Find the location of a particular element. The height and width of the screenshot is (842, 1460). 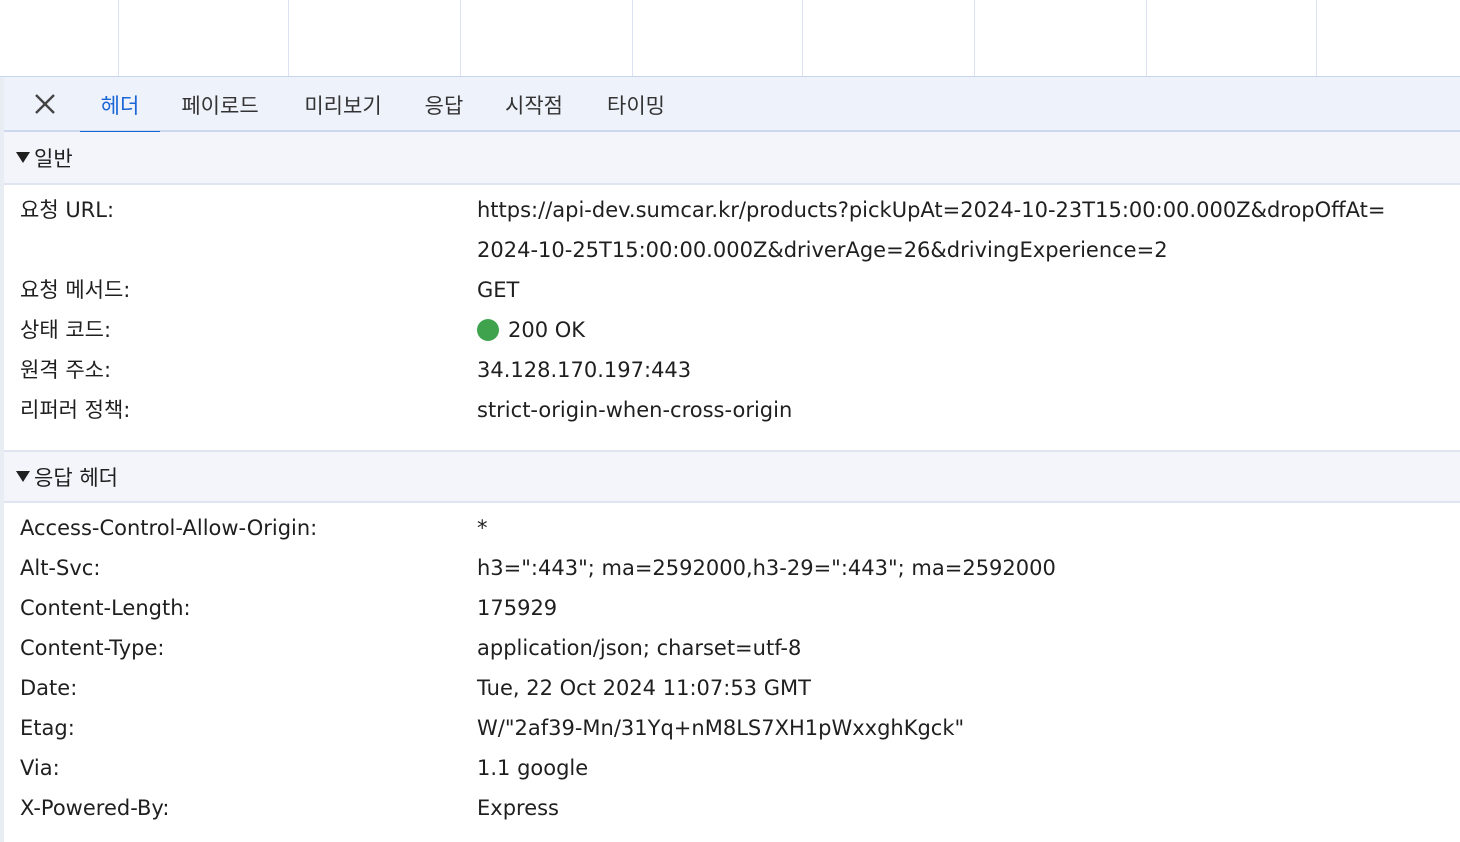

tab-timing: 타이밍 is located at coordinates (636, 104).